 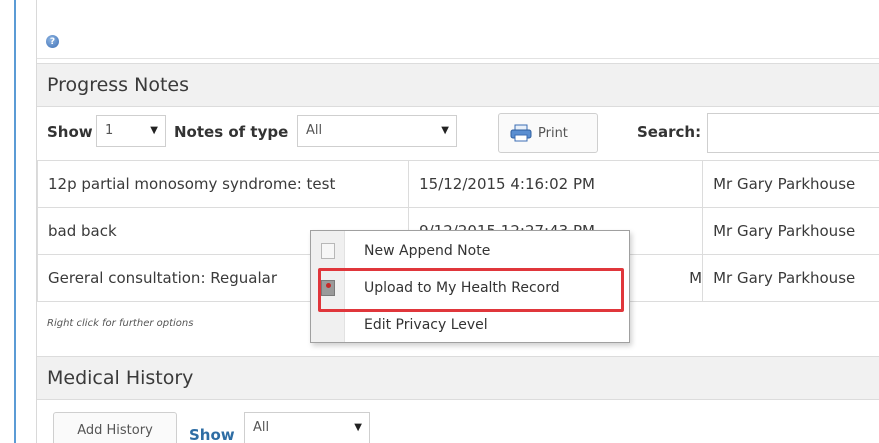 I want to click on top-panel: ?, so click(x=458, y=29).